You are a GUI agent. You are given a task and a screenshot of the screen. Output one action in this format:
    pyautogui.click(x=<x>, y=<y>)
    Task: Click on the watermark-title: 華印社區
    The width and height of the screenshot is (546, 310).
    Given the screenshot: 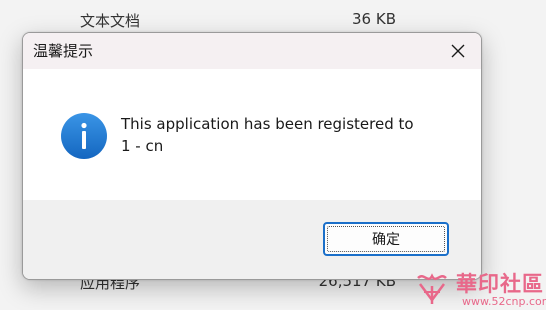 What is the action you would take?
    pyautogui.click(x=500, y=283)
    